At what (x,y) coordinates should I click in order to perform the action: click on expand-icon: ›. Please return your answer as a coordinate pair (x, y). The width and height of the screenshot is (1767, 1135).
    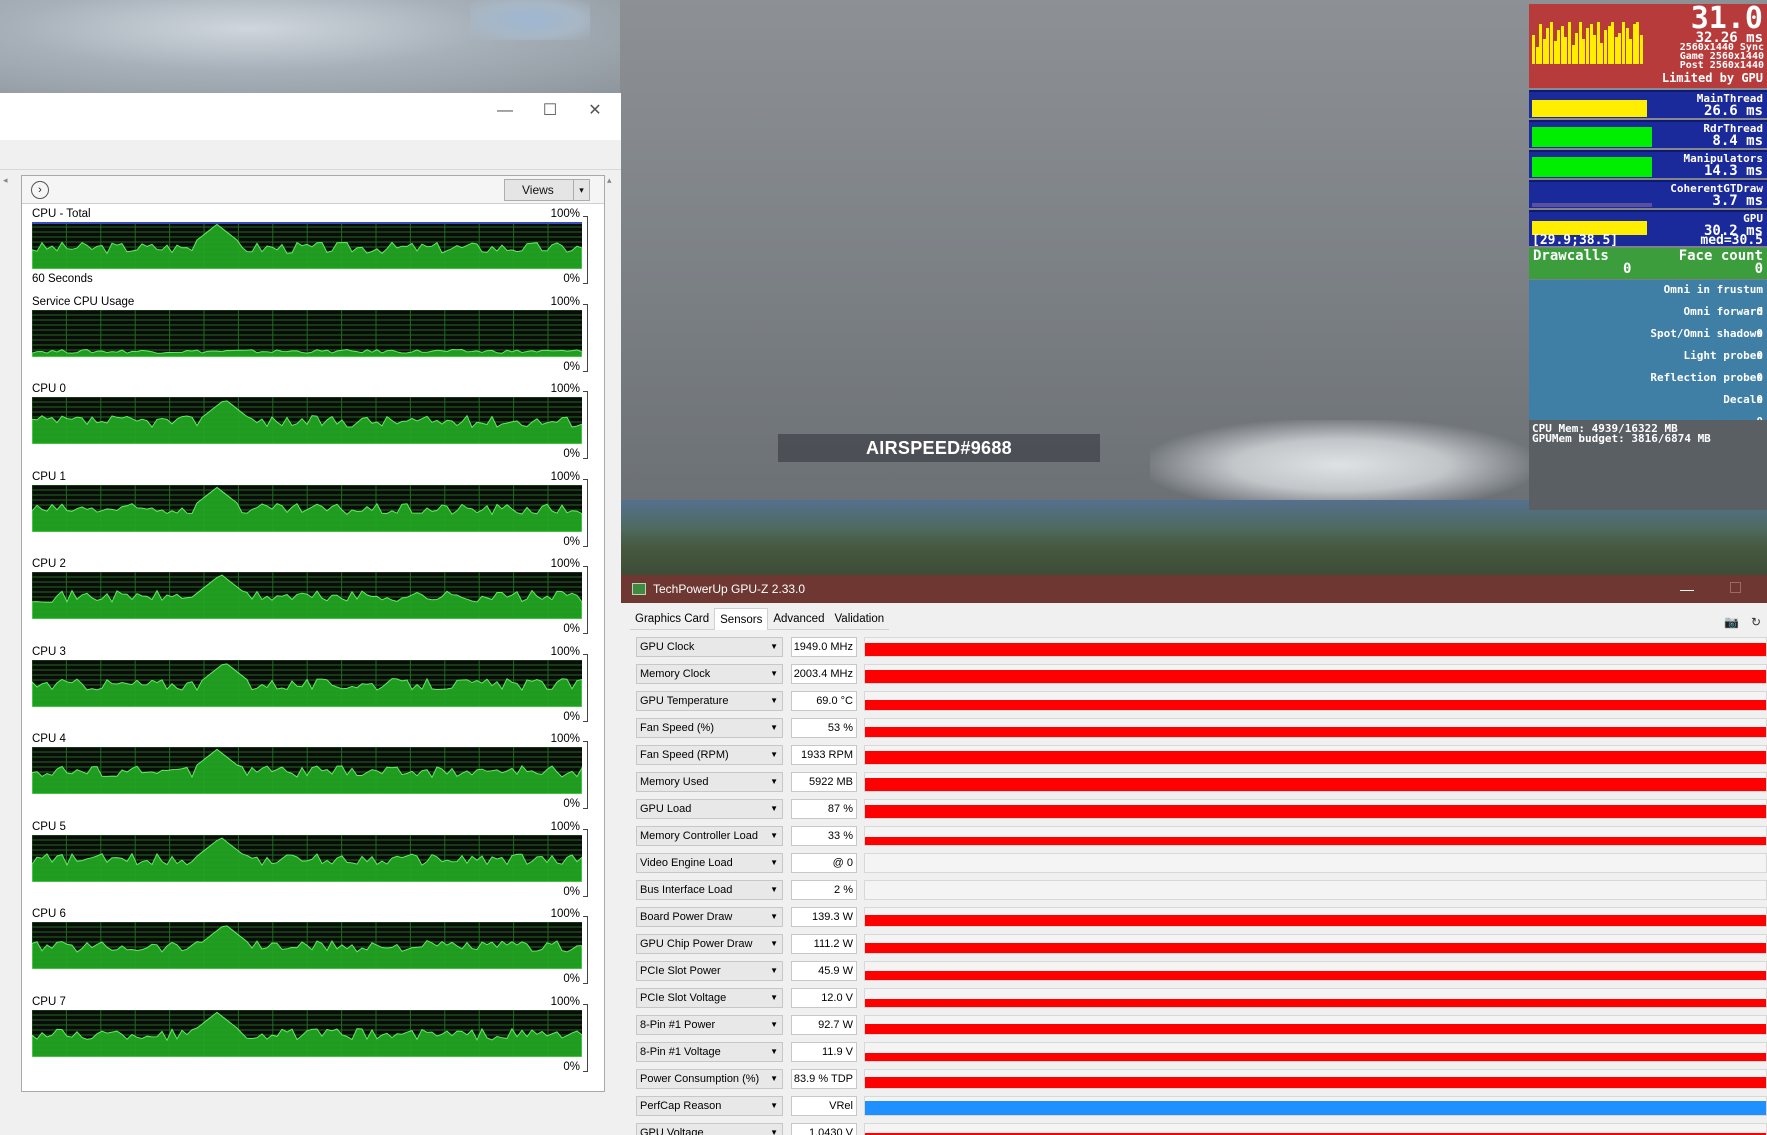
    Looking at the image, I should click on (40, 190).